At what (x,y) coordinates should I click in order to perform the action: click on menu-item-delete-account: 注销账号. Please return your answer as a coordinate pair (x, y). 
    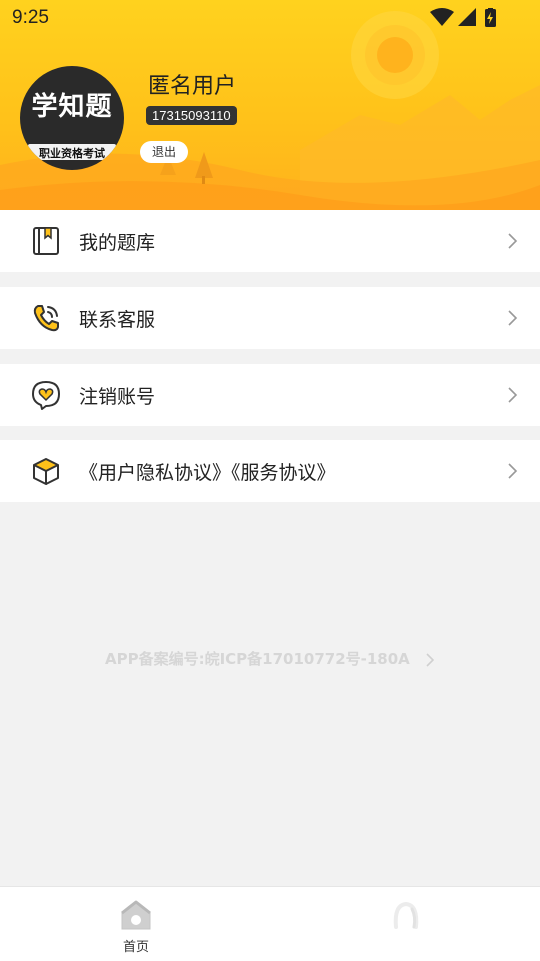
    Looking at the image, I should click on (270, 395).